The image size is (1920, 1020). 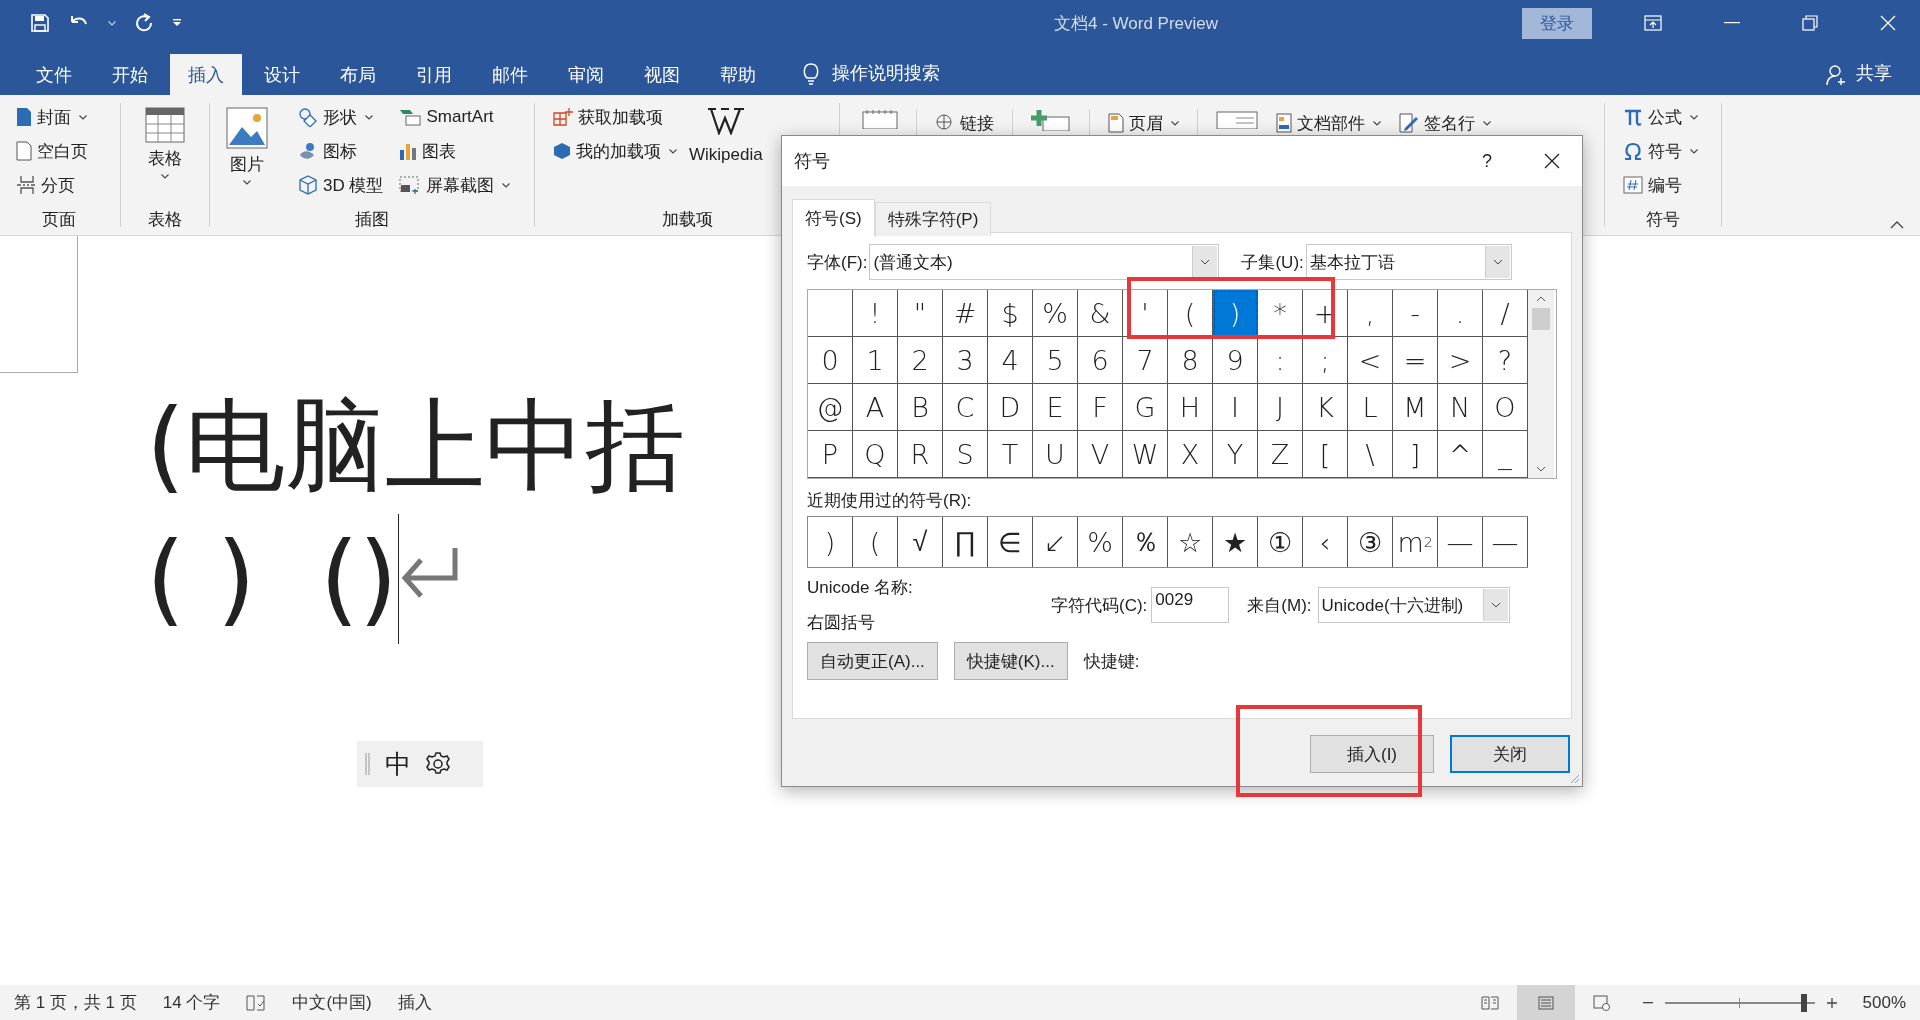 What do you see at coordinates (1370, 542) in the screenshot?
I see `recent-symbol-cell: ③` at bounding box center [1370, 542].